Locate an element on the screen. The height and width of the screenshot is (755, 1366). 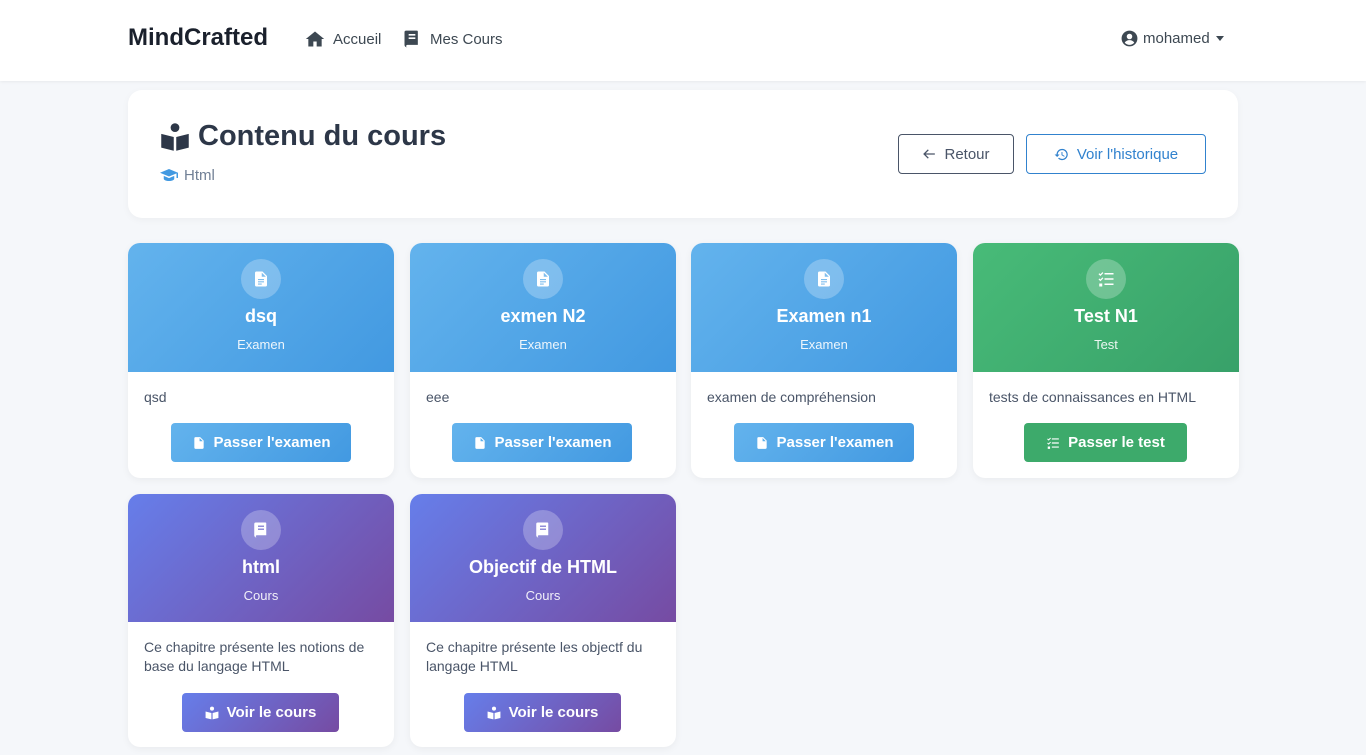
navbar: MindCrafted Accueil Mes Cours mohamed is located at coordinates (683, 40).